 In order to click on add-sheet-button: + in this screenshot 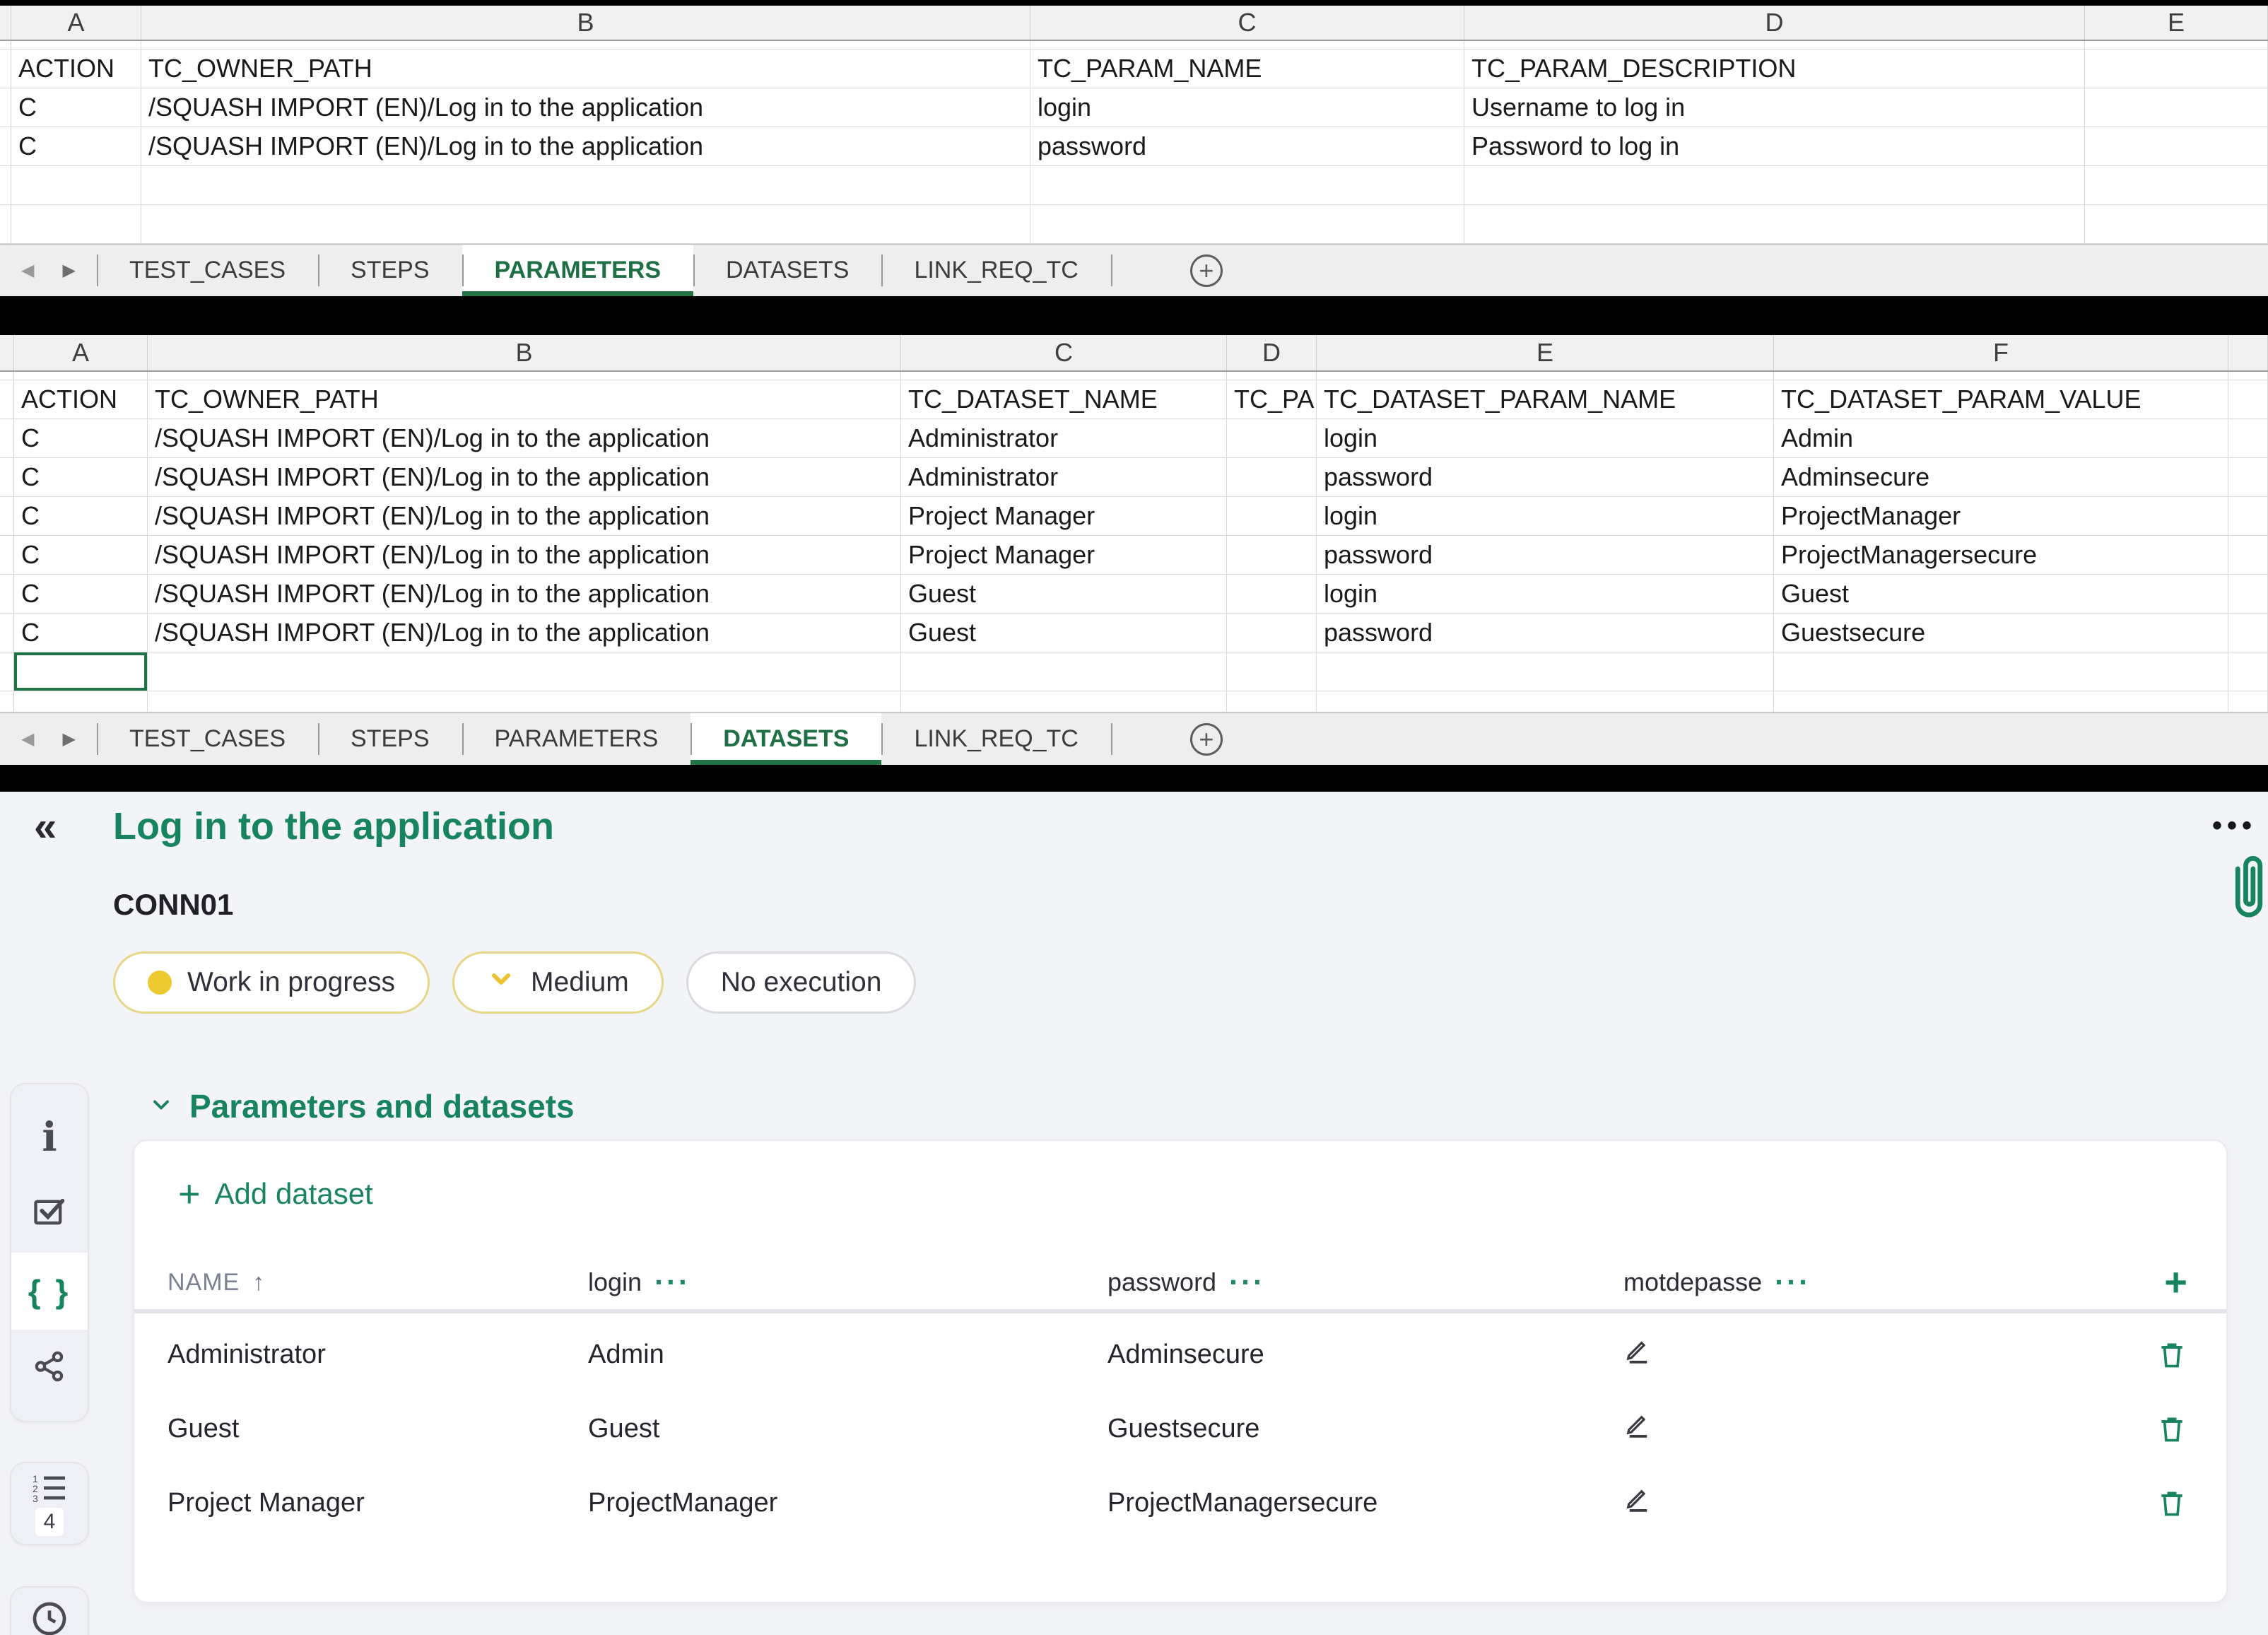, I will do `click(1206, 739)`.